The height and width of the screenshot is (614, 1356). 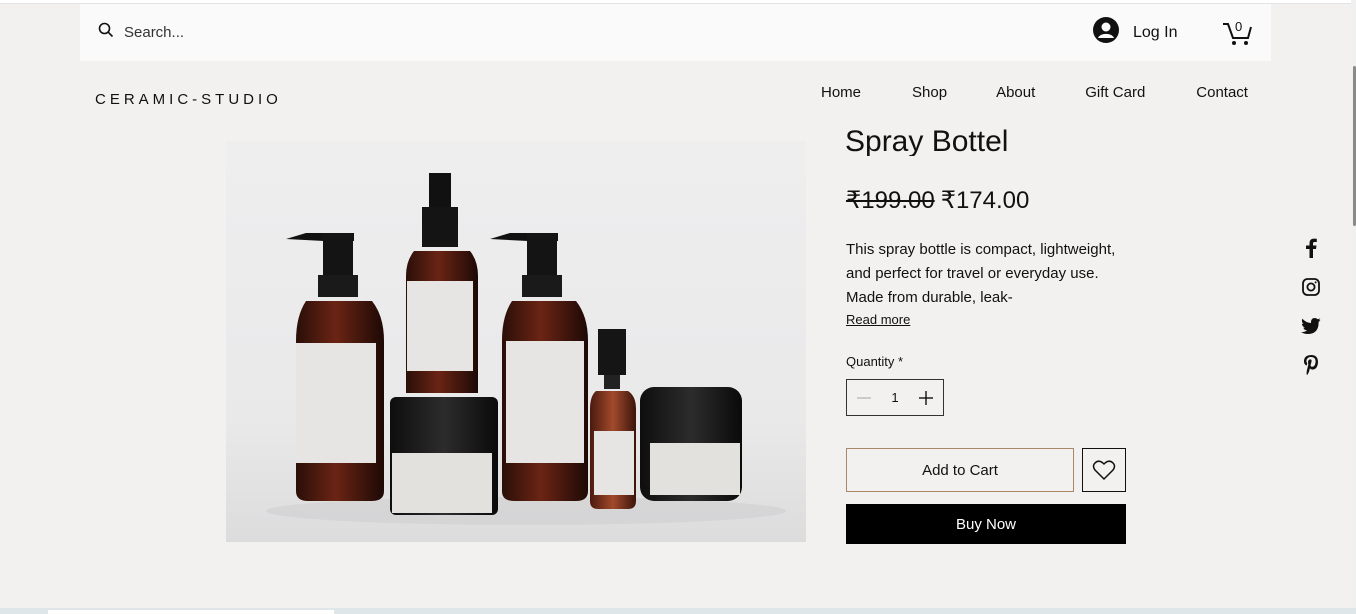 I want to click on nav-contact: Contact, so click(x=1222, y=93).